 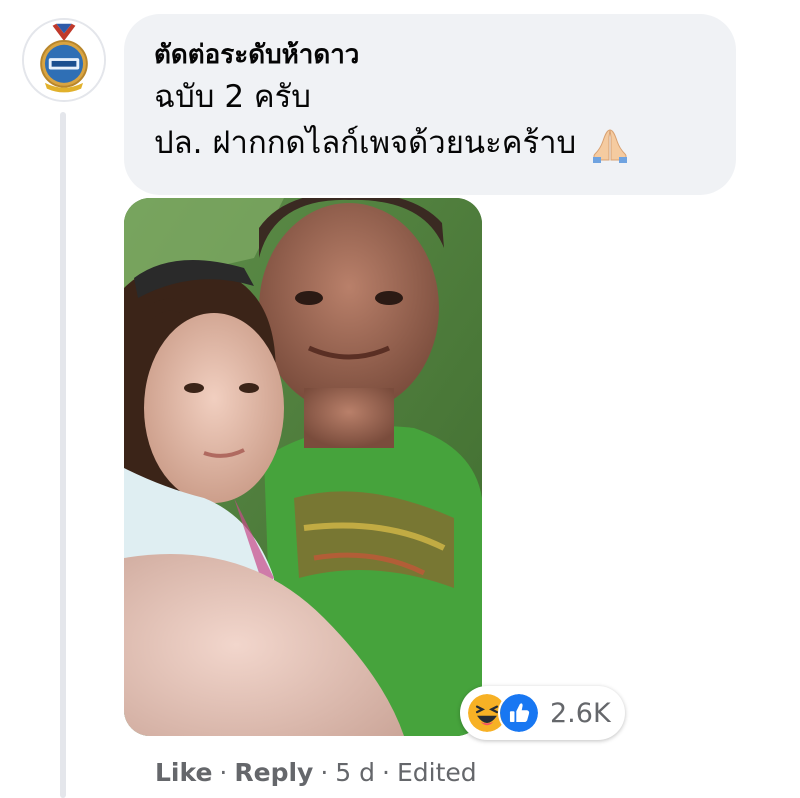 What do you see at coordinates (542, 713) in the screenshot?
I see `reaction-summary: 2.6K` at bounding box center [542, 713].